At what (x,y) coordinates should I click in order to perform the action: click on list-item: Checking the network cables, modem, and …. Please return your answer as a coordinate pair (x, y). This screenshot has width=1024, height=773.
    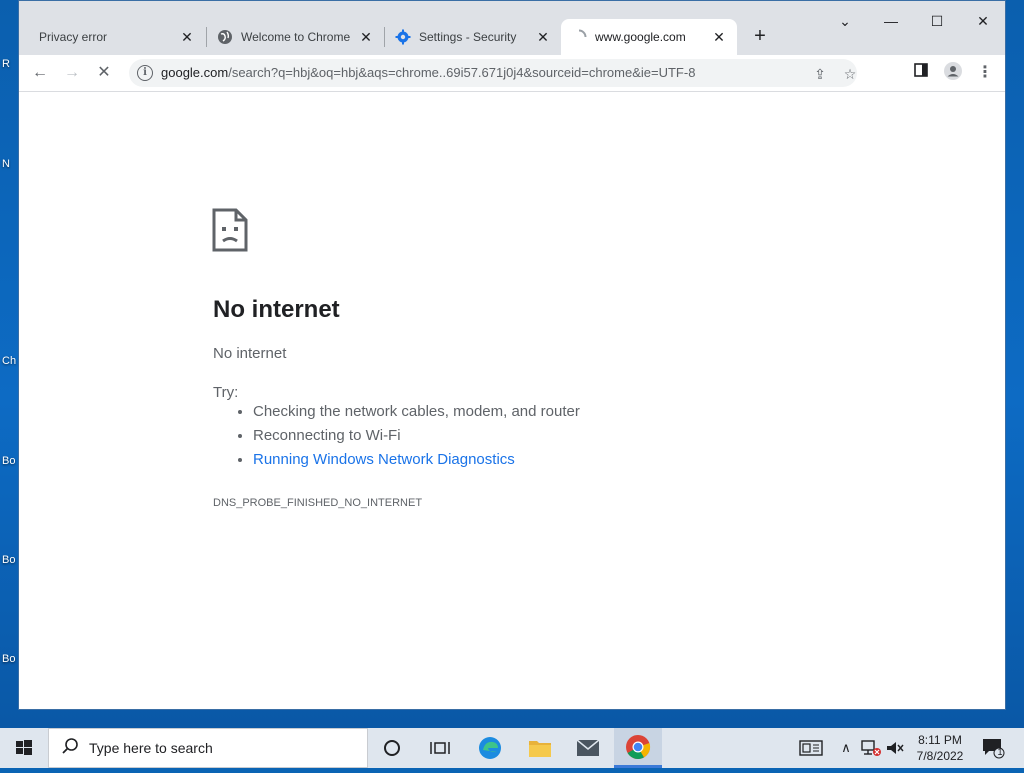
    Looking at the image, I should click on (416, 412).